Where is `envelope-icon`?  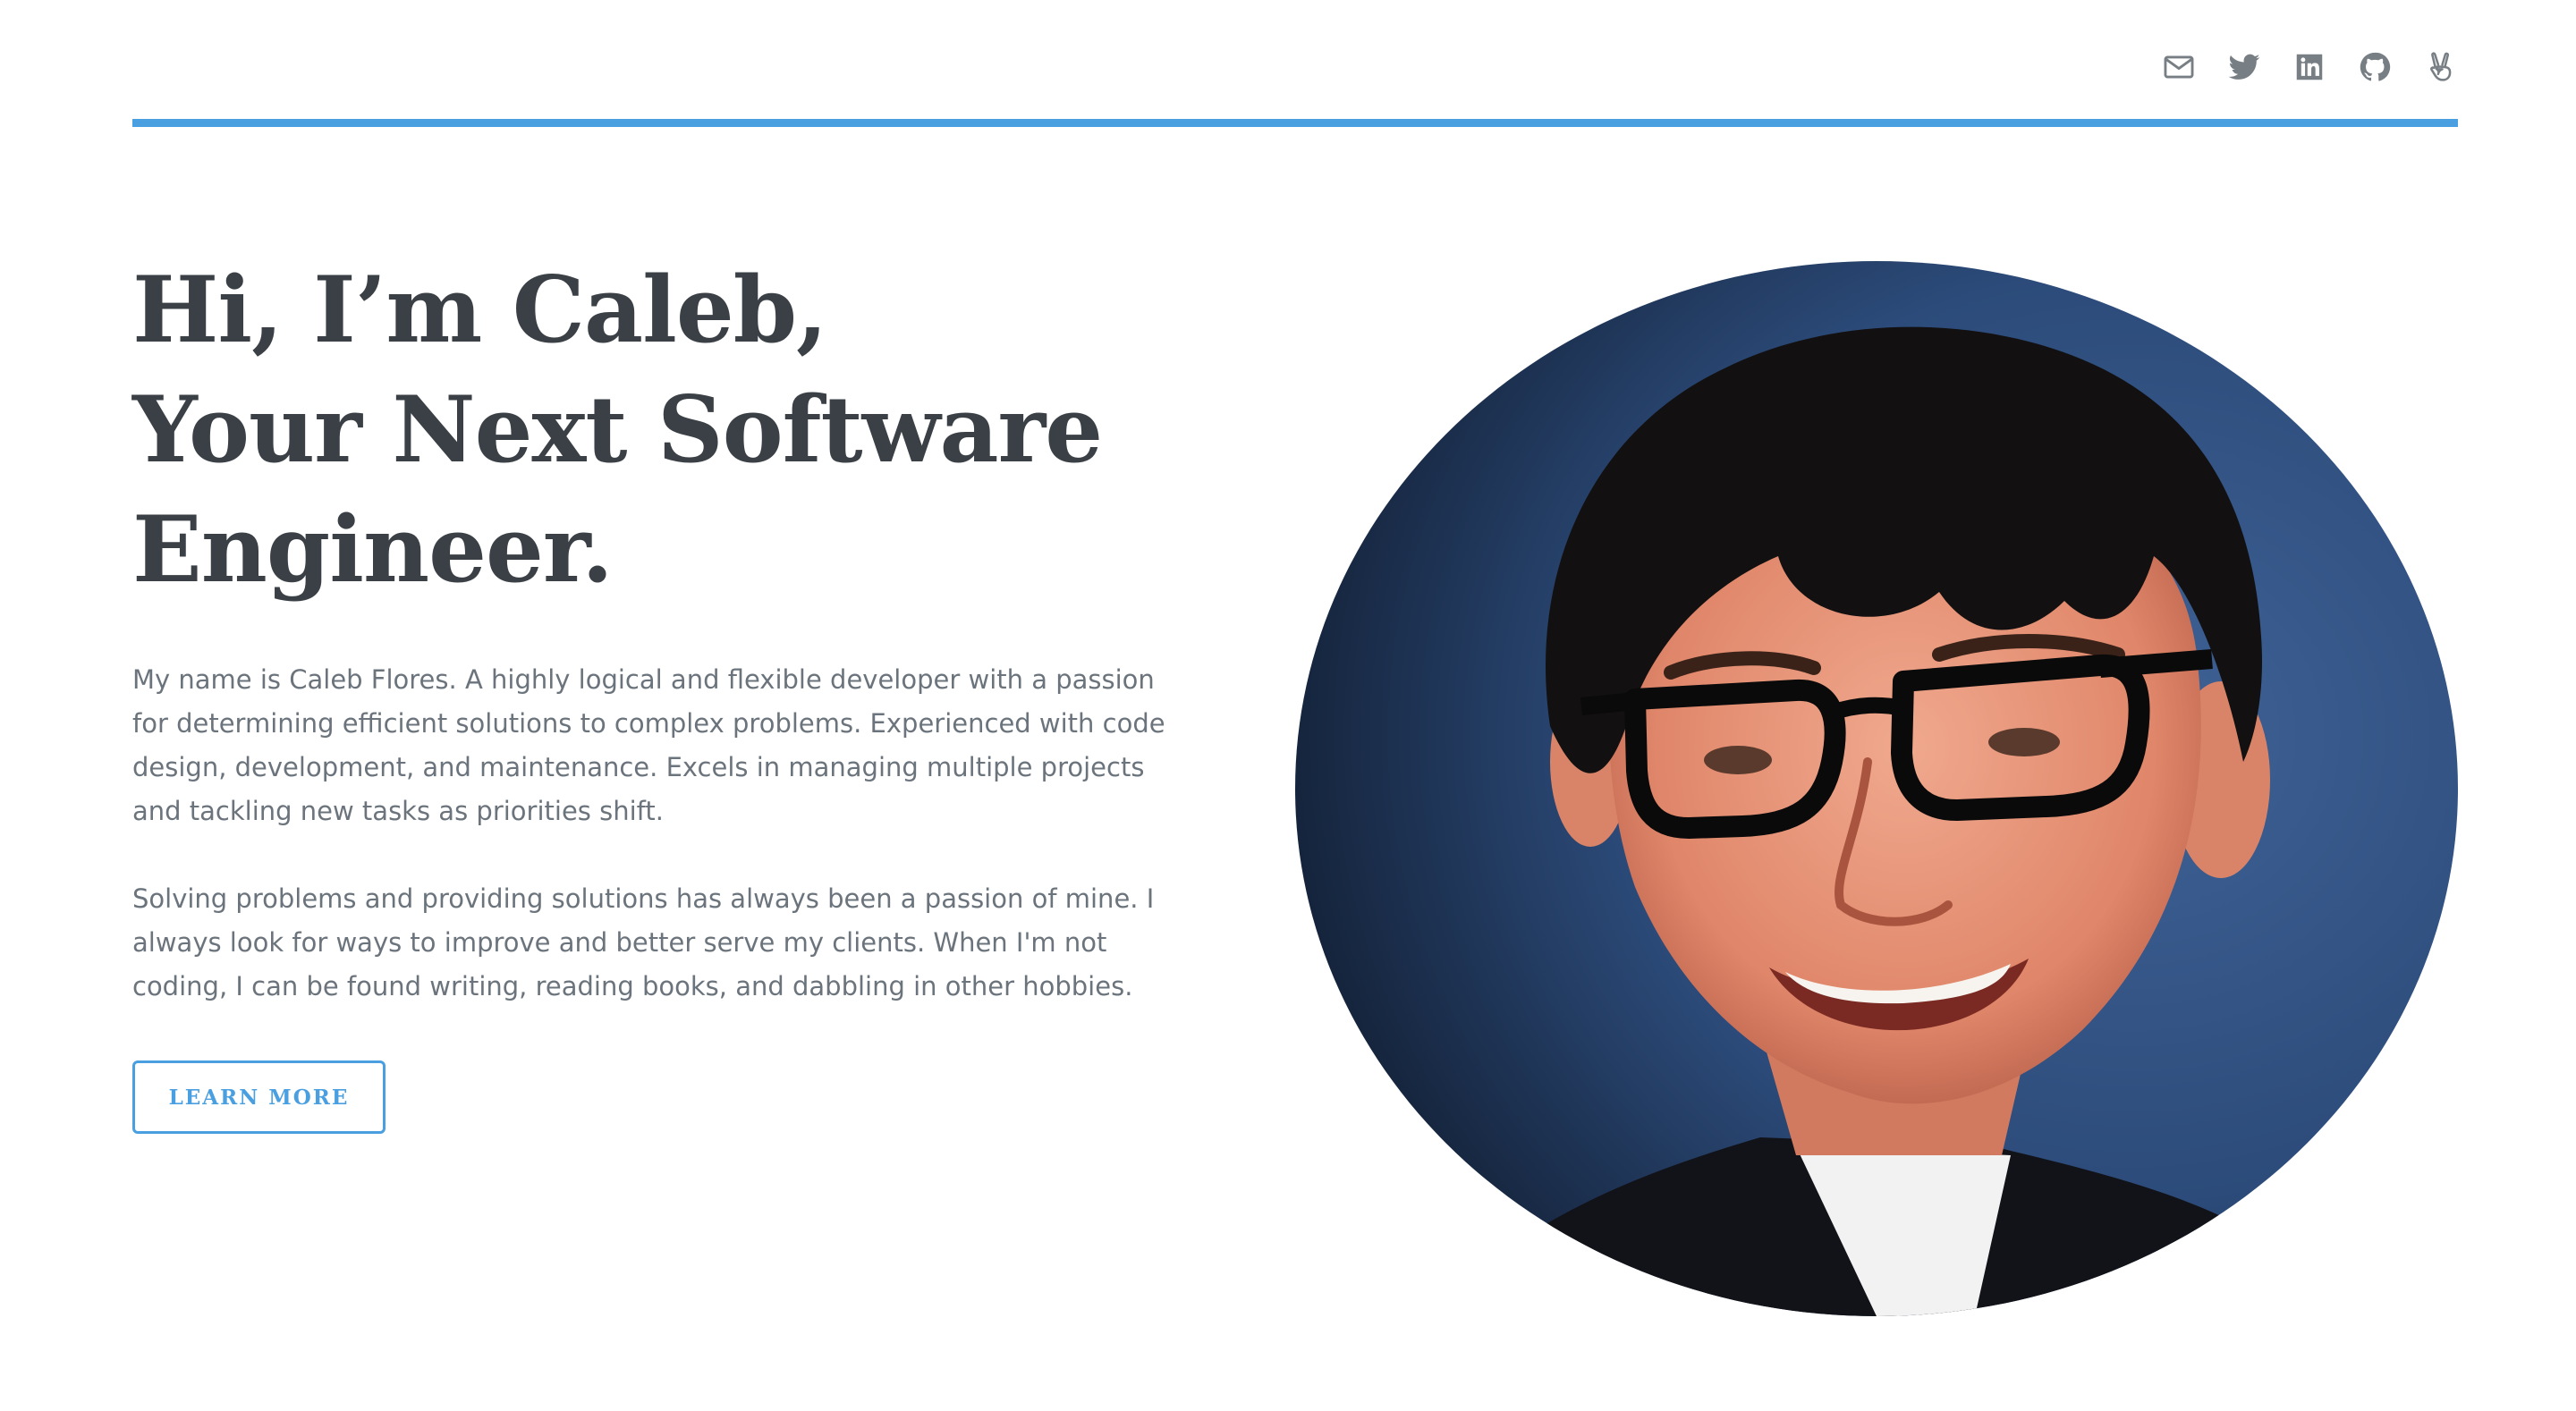 envelope-icon is located at coordinates (2179, 67).